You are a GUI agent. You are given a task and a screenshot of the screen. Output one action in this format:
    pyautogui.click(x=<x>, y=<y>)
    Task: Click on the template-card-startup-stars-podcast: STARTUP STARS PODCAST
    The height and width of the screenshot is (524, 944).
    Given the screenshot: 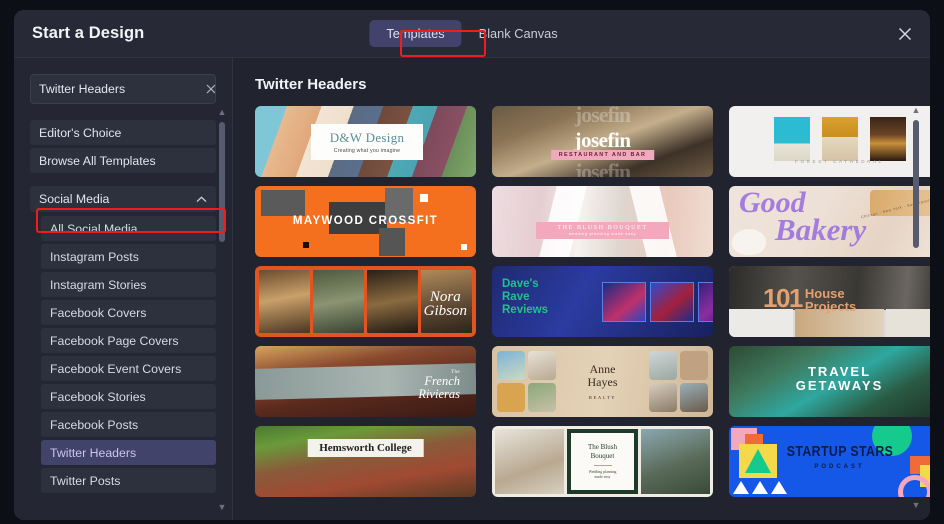 What is the action you would take?
    pyautogui.click(x=829, y=461)
    